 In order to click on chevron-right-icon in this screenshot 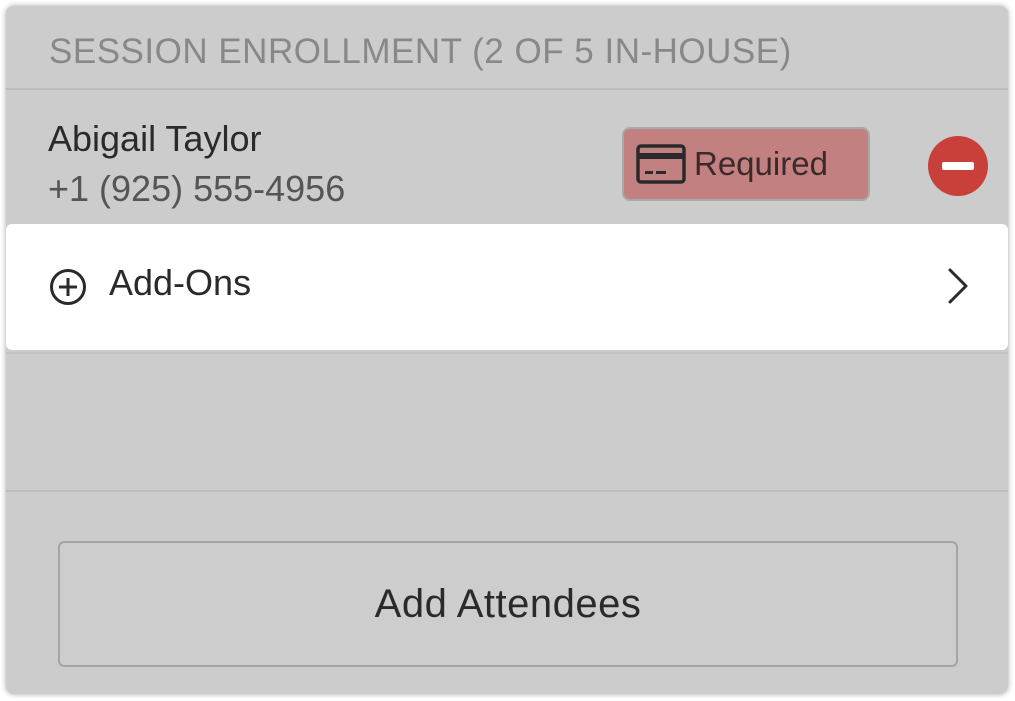, I will do `click(958, 286)`.